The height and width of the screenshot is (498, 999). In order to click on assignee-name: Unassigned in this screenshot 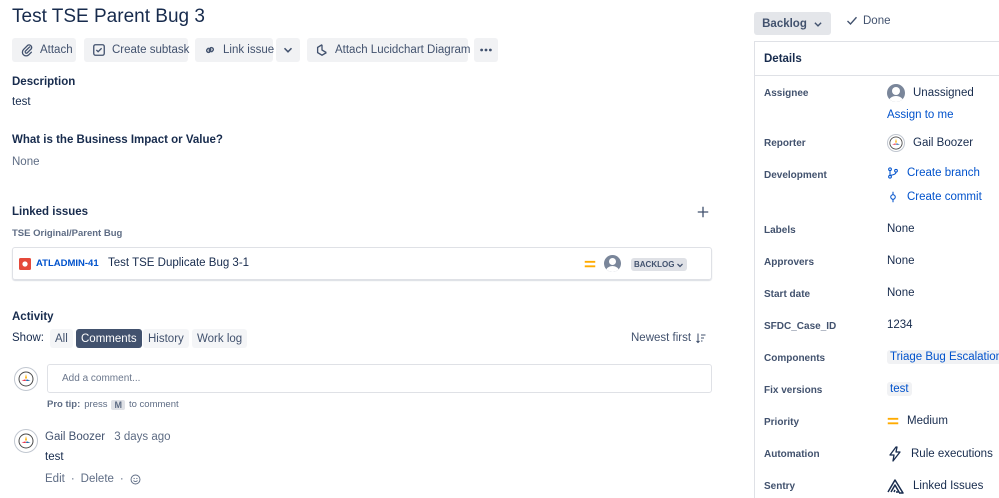, I will do `click(943, 93)`.